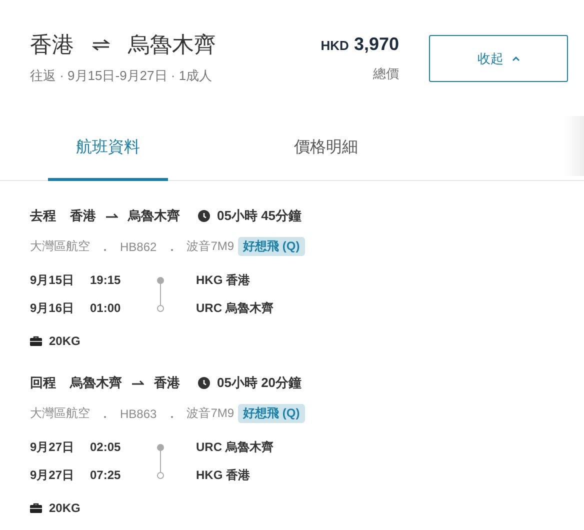 Image resolution: width=584 pixels, height=530 pixels. What do you see at coordinates (334, 45) in the screenshot?
I see `currency: HKD` at bounding box center [334, 45].